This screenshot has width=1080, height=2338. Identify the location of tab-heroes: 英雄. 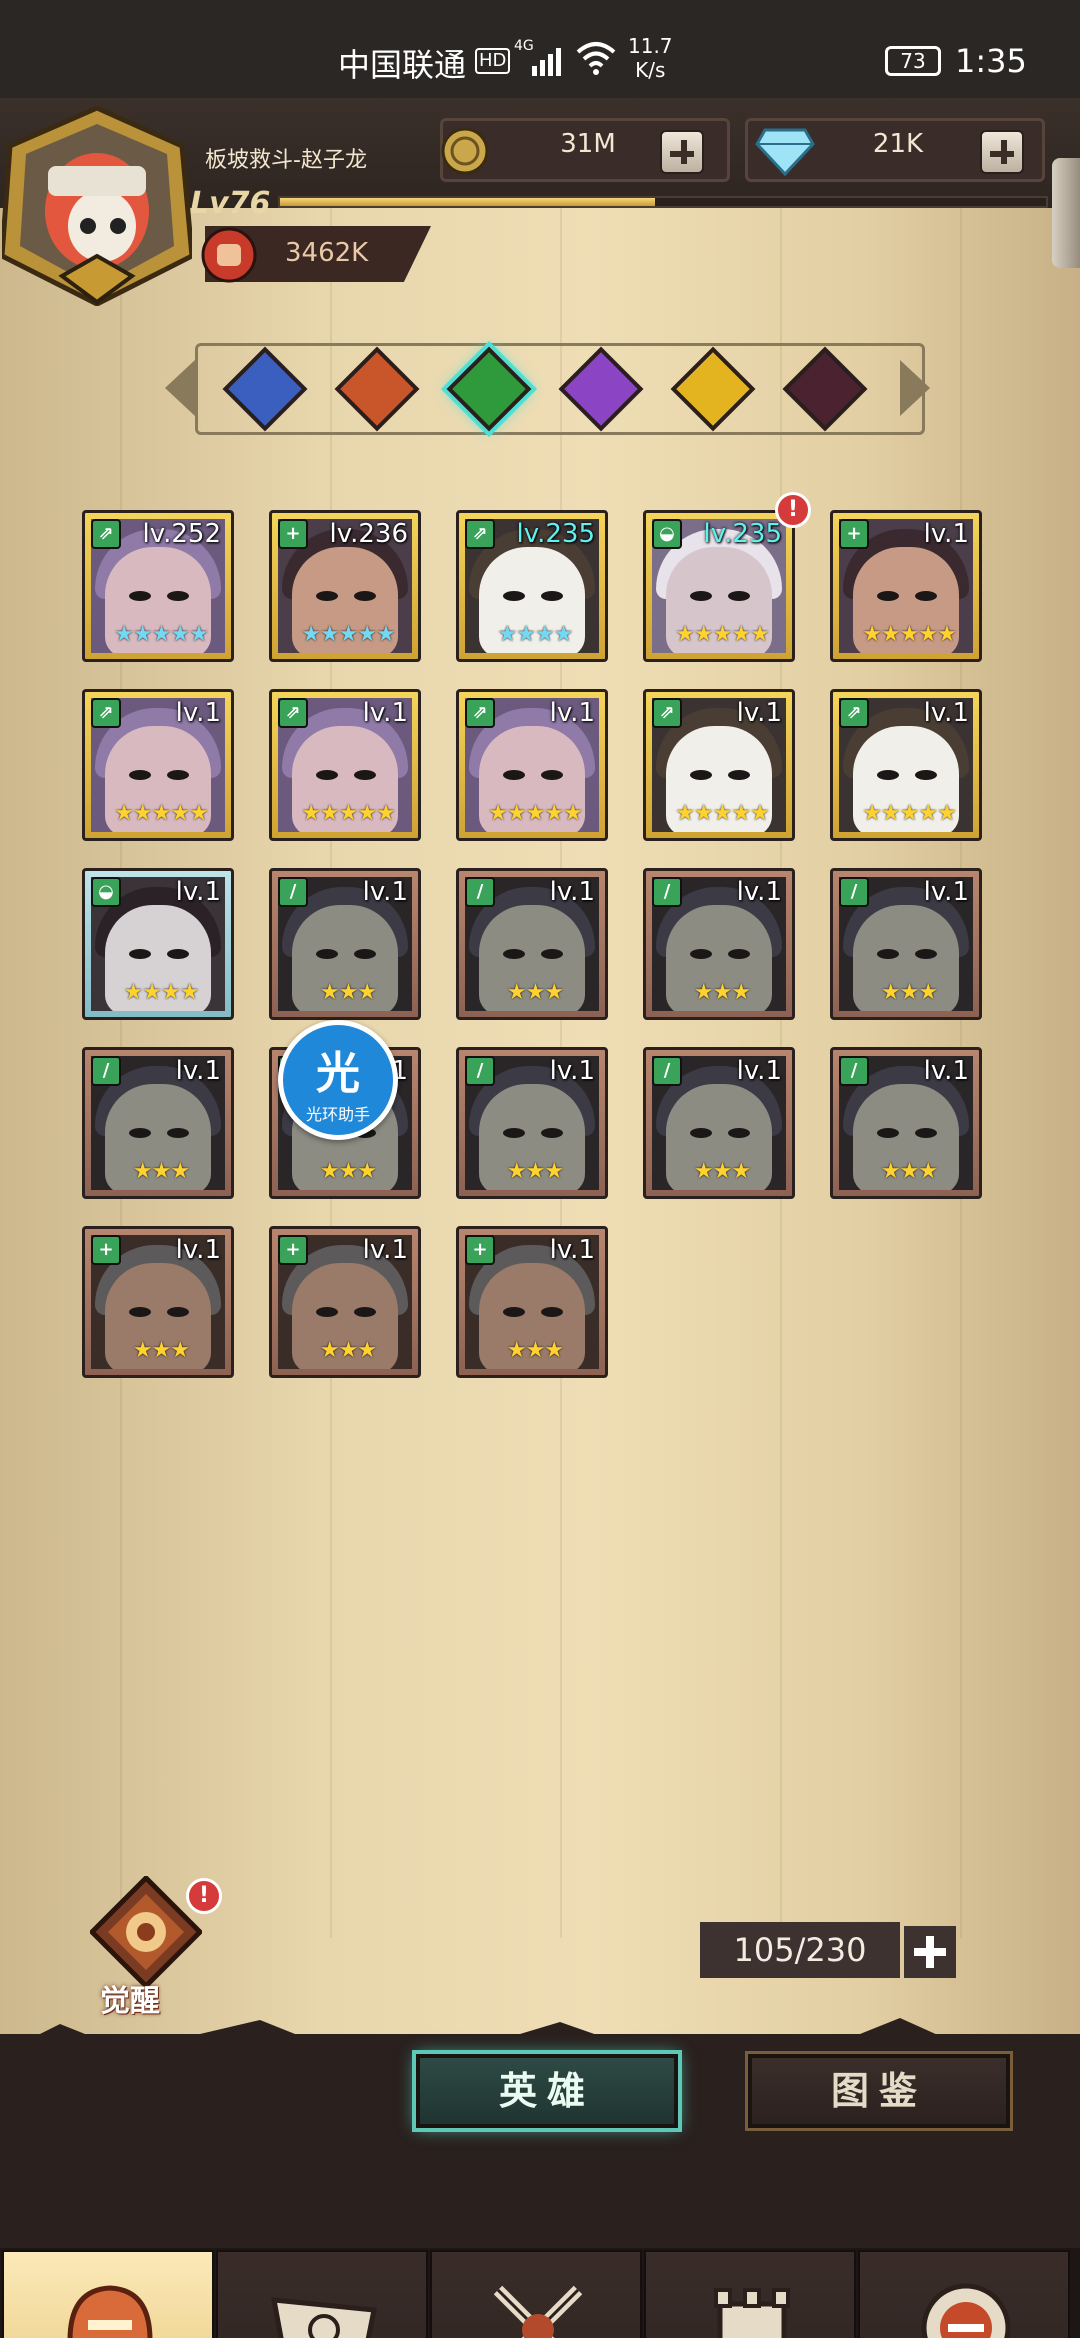
(547, 2091).